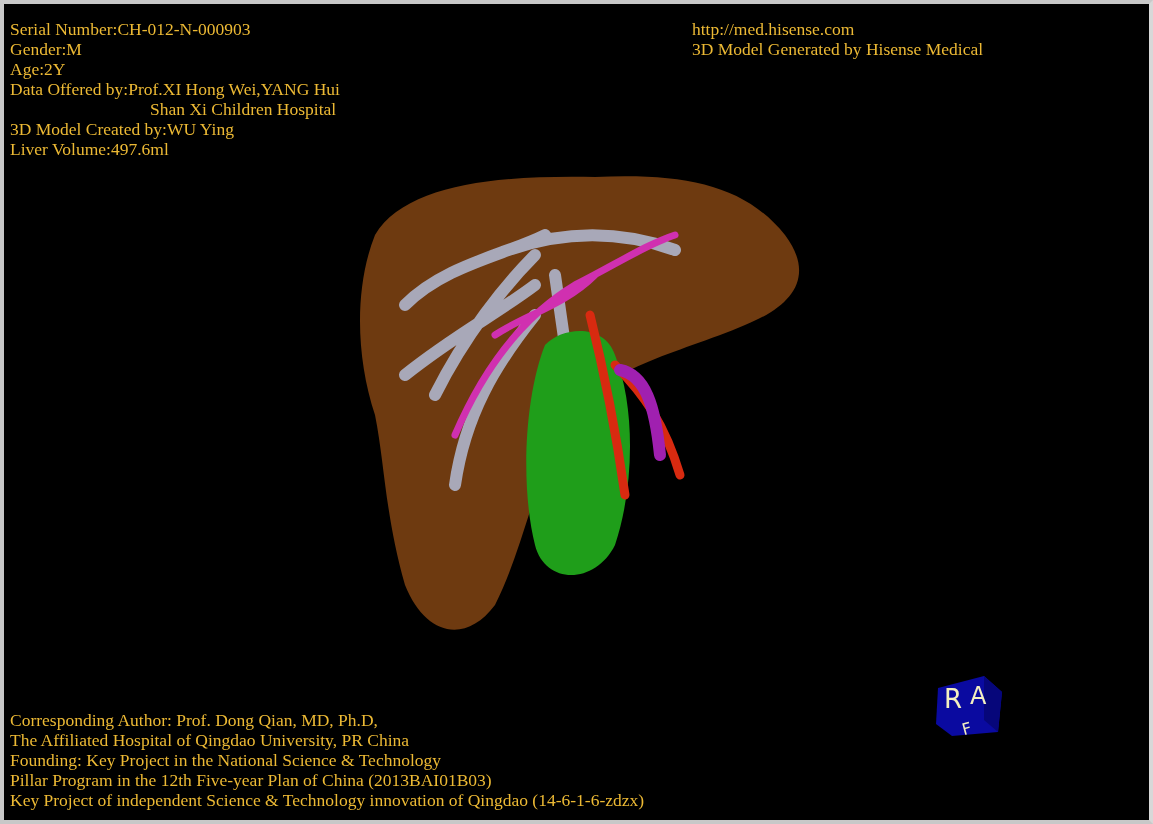  I want to click on info-text: Age:2Y, so click(38, 69).